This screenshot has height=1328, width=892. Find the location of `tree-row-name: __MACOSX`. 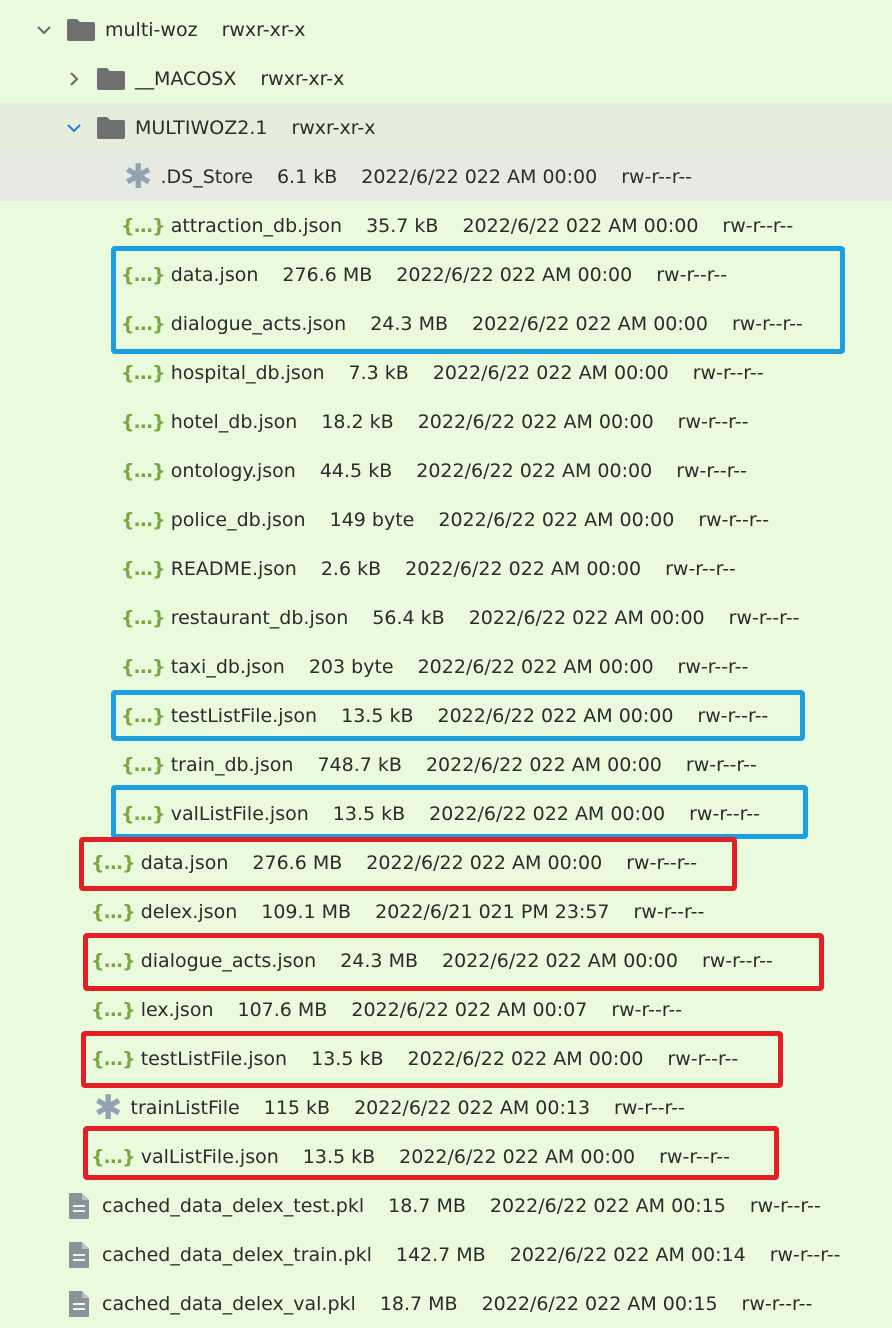

tree-row-name: __MACOSX is located at coordinates (186, 78).